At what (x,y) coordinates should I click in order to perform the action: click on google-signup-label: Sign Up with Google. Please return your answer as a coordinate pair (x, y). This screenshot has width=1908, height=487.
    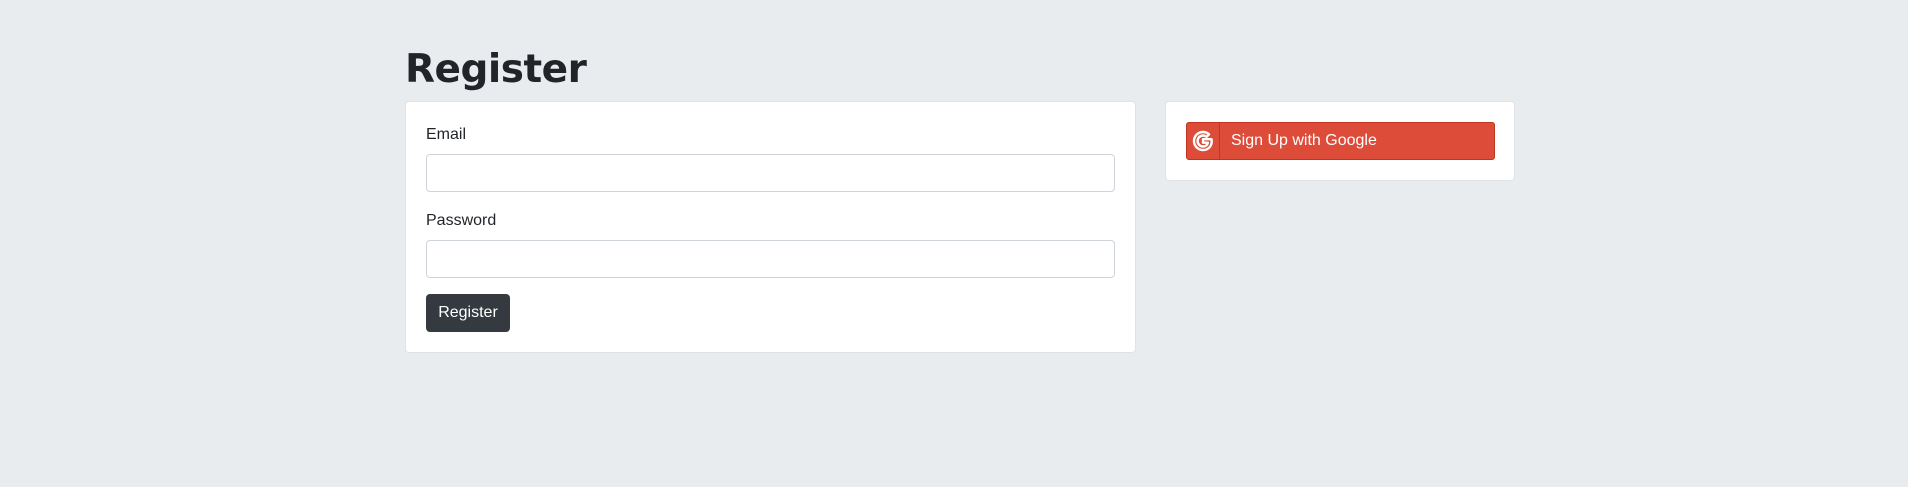
    Looking at the image, I should click on (1304, 140).